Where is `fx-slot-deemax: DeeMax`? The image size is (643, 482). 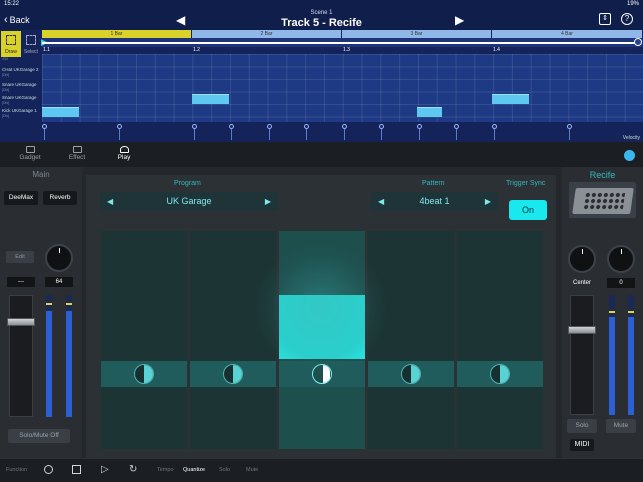 fx-slot-deemax: DeeMax is located at coordinates (21, 198).